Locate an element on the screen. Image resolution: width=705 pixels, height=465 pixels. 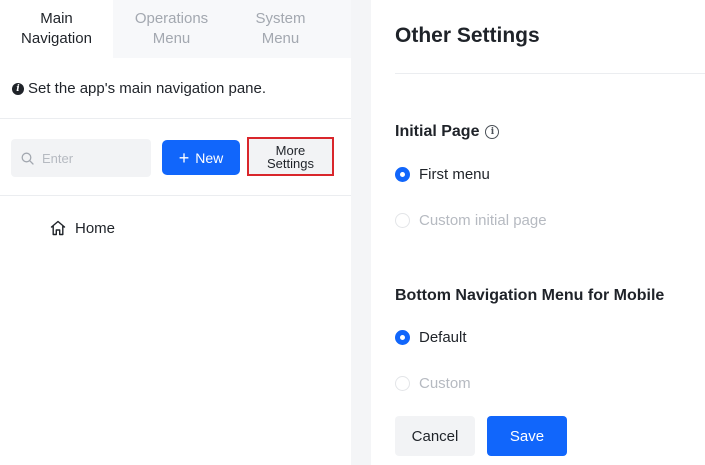
cancel-button: Cancel is located at coordinates (435, 436).